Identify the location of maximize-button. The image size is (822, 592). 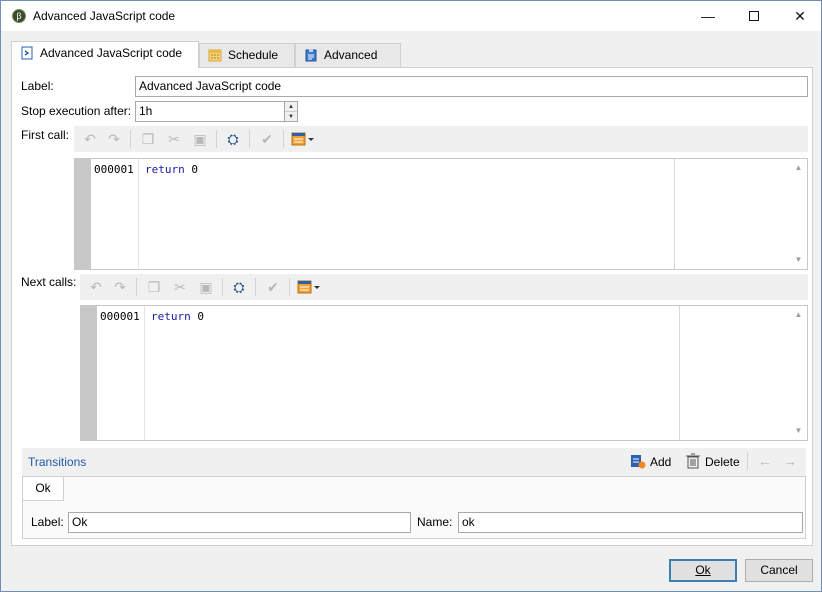
(754, 16).